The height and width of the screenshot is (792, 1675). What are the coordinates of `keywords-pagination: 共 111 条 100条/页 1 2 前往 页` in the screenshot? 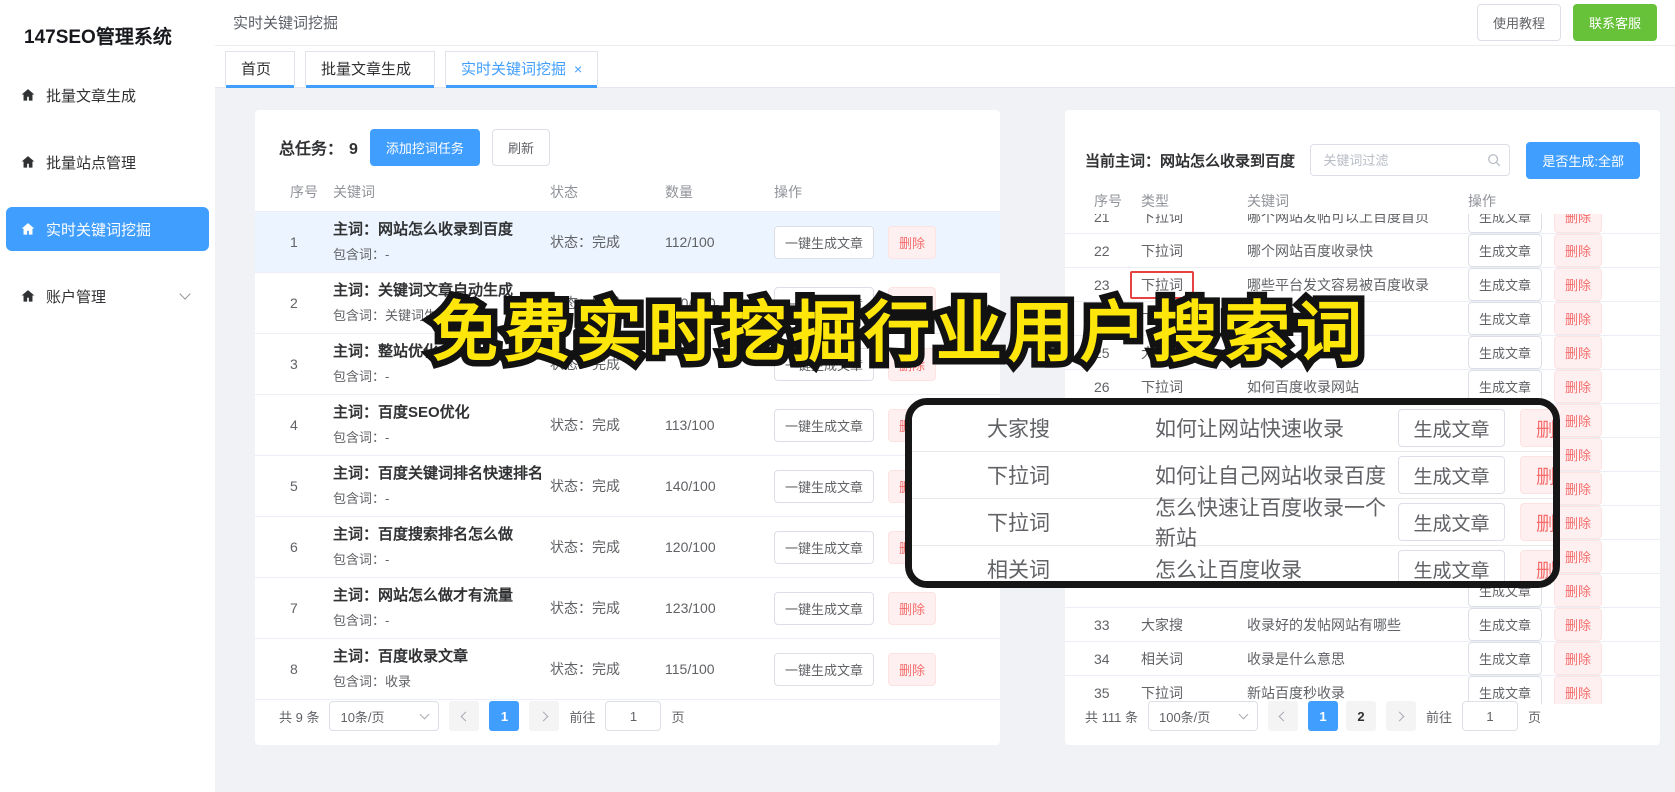 It's located at (1313, 716).